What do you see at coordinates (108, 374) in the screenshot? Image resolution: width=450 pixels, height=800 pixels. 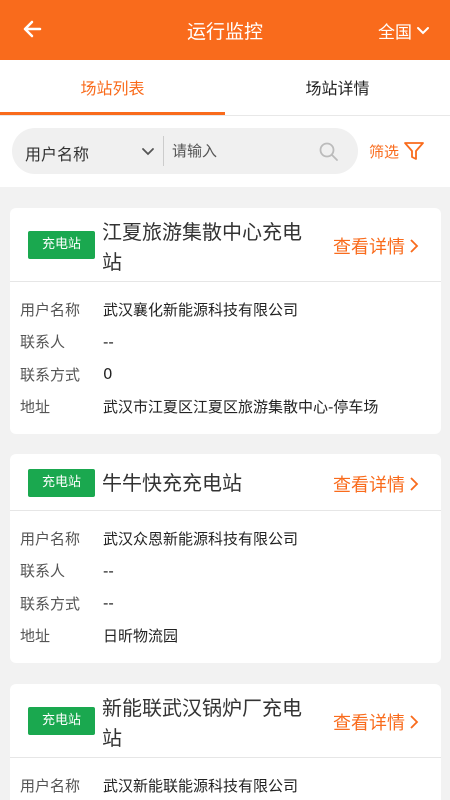 I see `phone-value: 0` at bounding box center [108, 374].